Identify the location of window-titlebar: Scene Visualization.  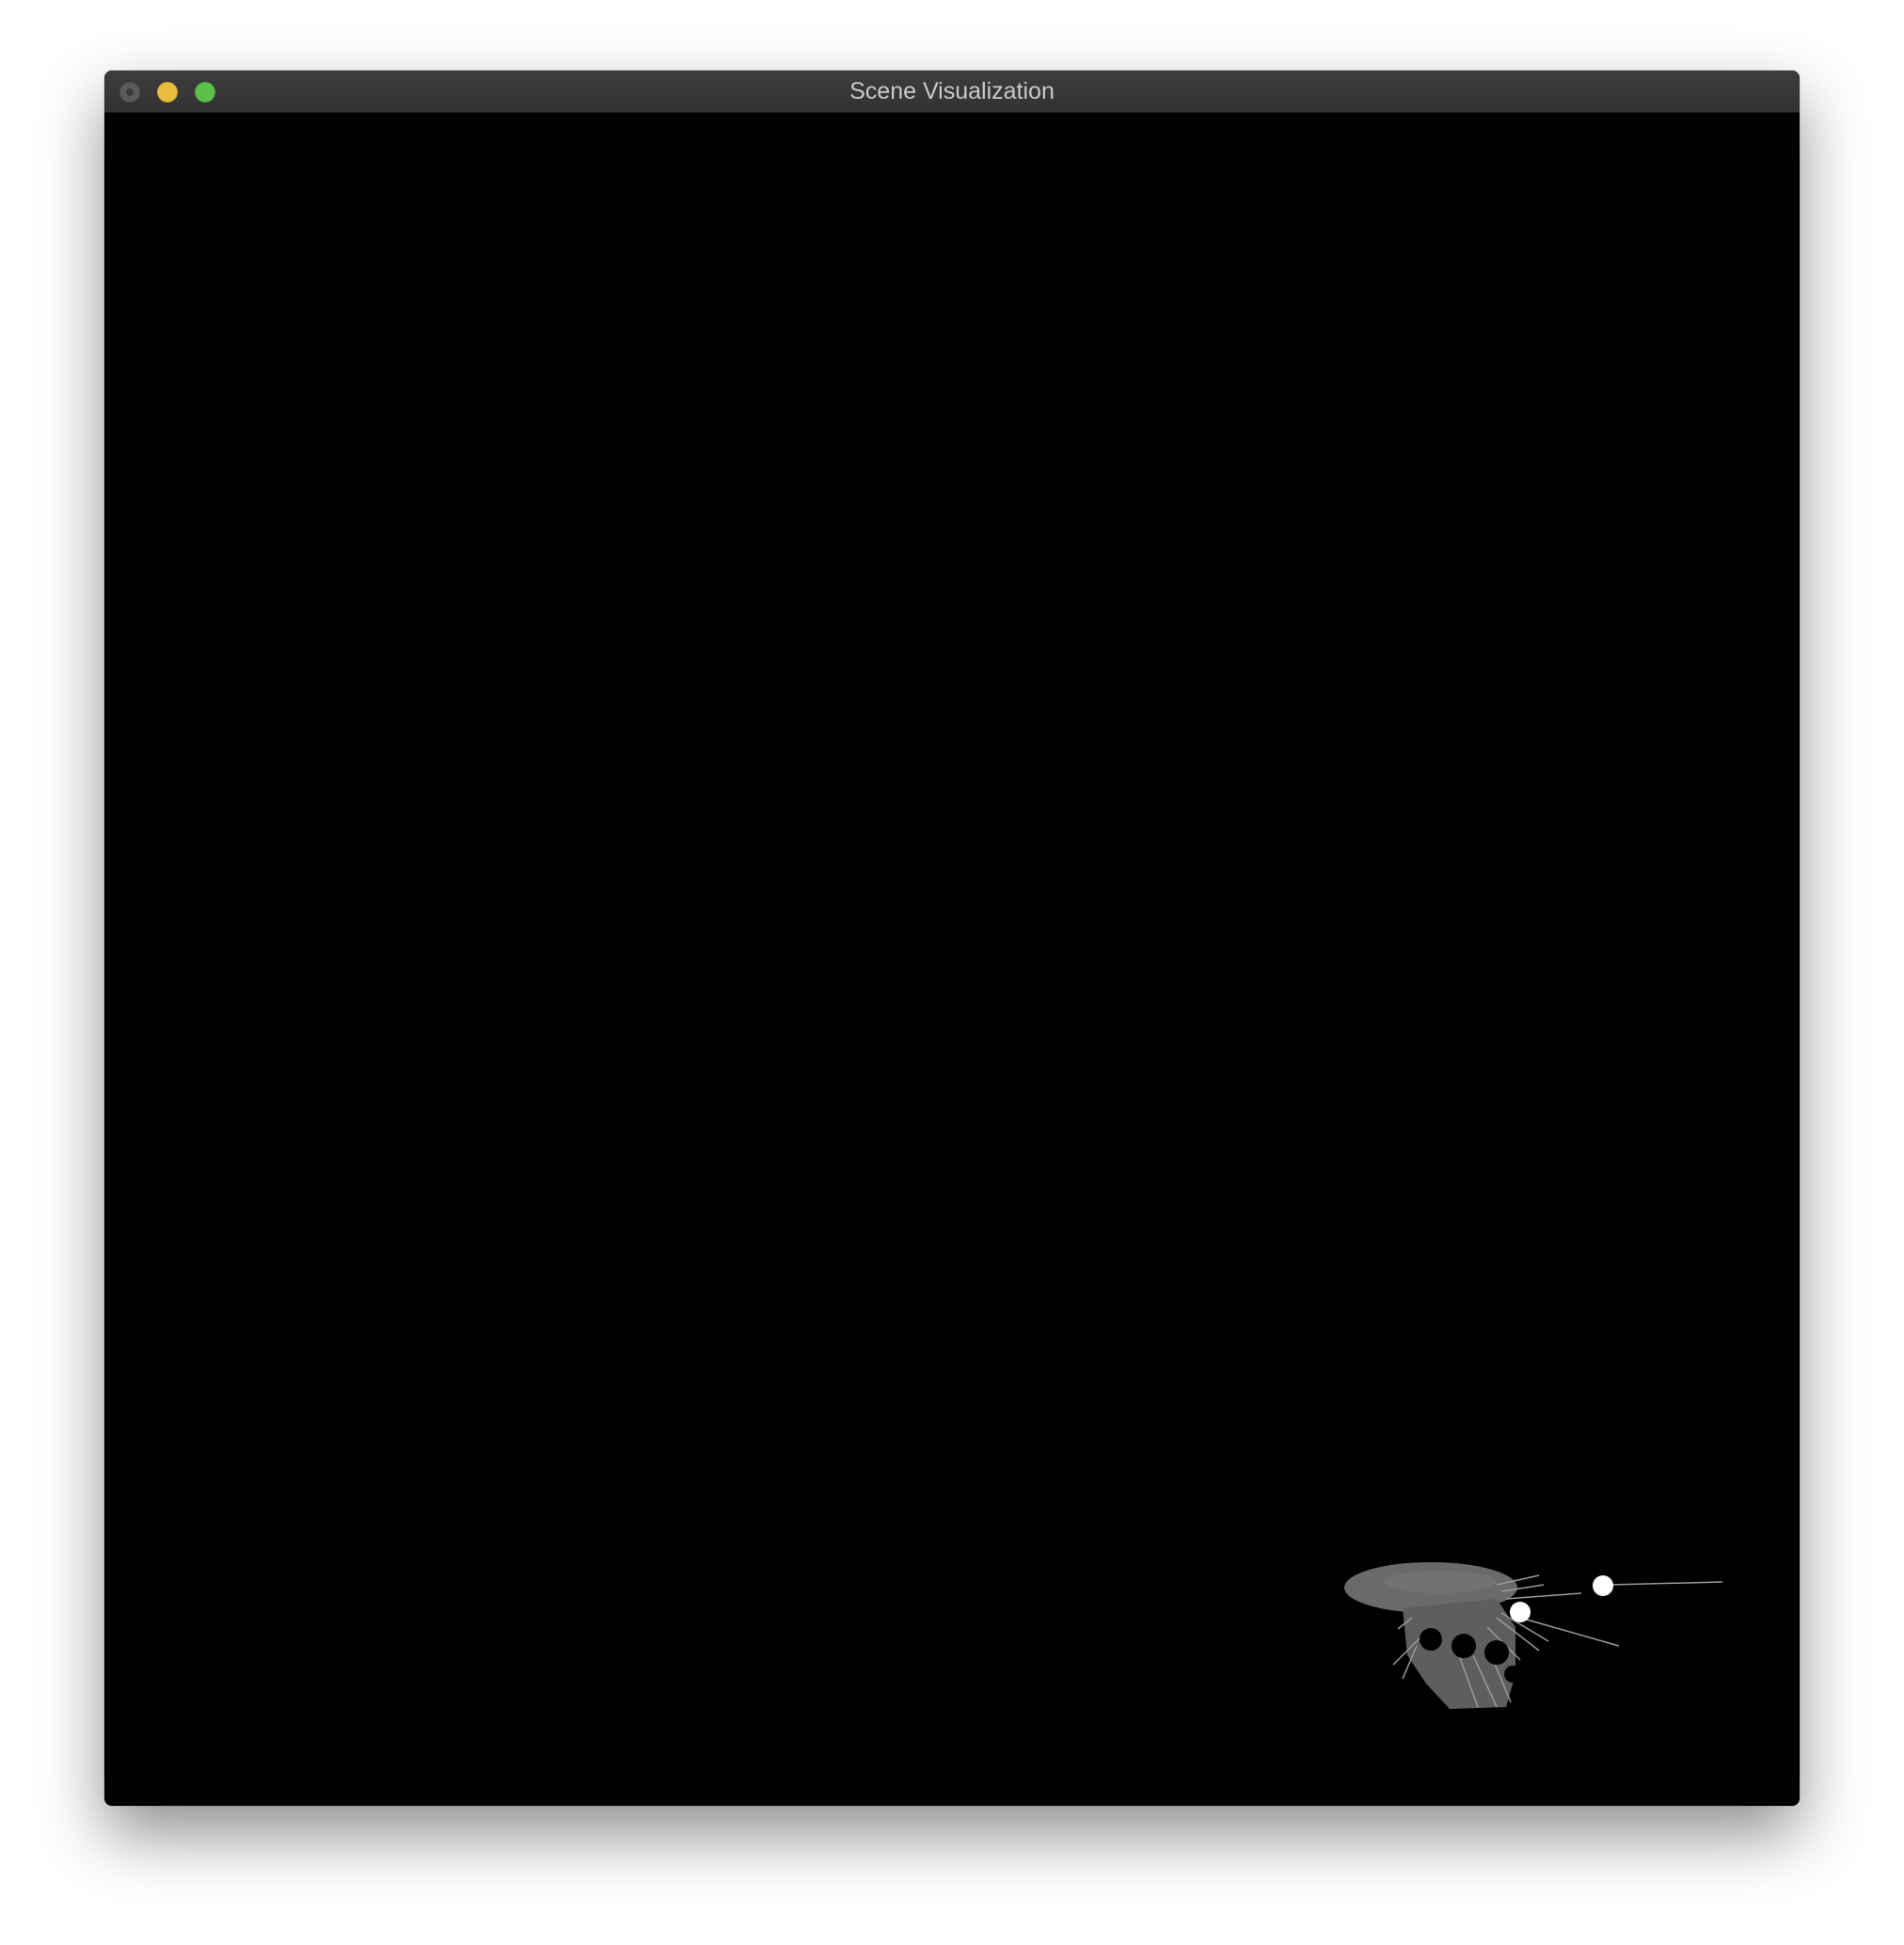
(952, 92).